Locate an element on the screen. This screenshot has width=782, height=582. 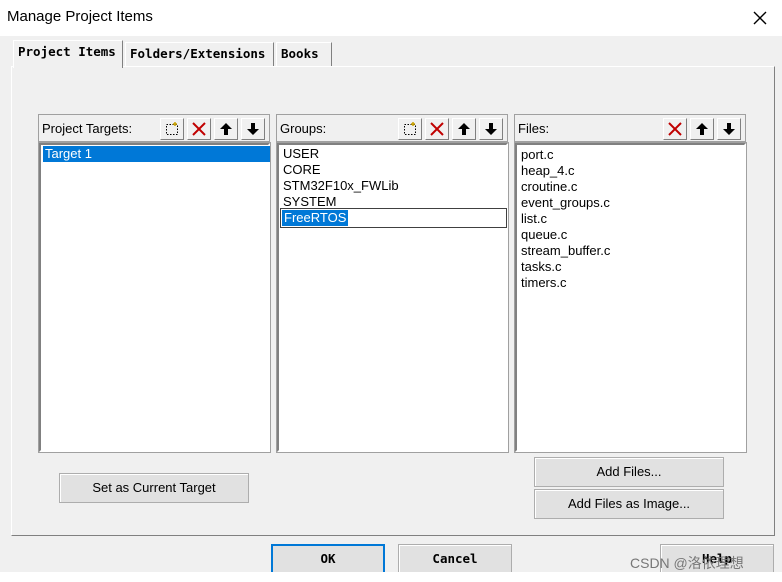
close-icon is located at coordinates (760, 18).